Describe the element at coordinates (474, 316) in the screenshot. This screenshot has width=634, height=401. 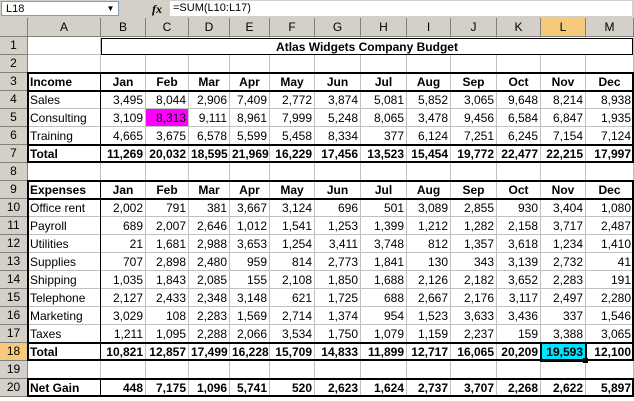
I see `value-cell: 3,633` at that location.